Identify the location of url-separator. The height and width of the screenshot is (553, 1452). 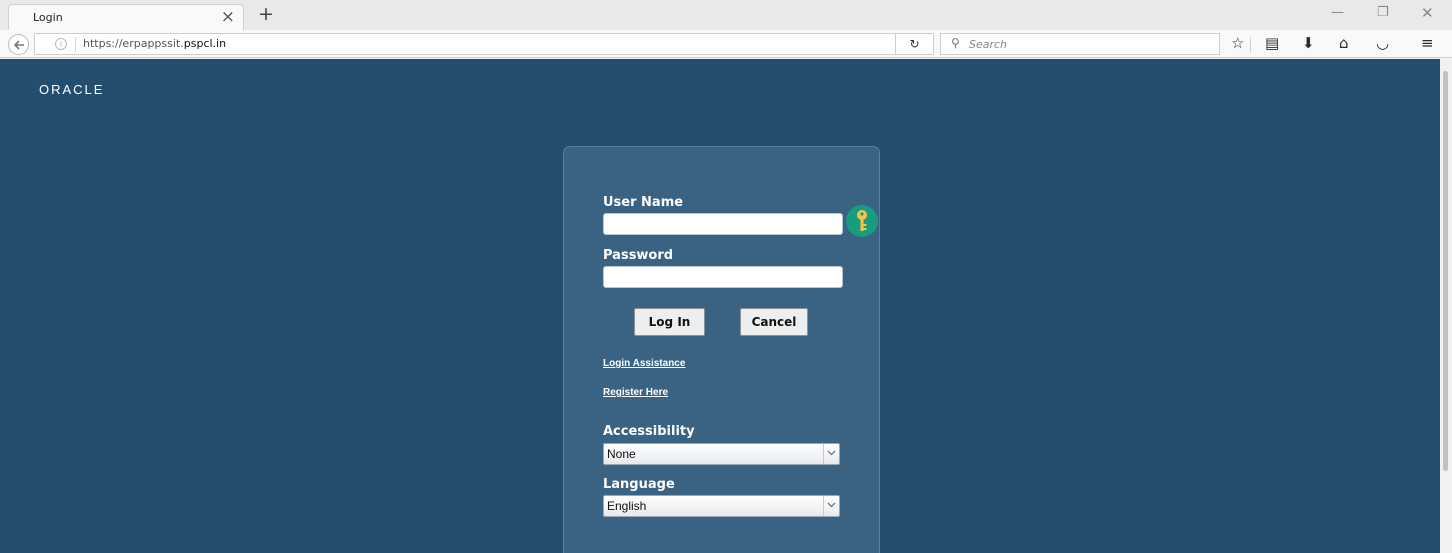
(75, 44).